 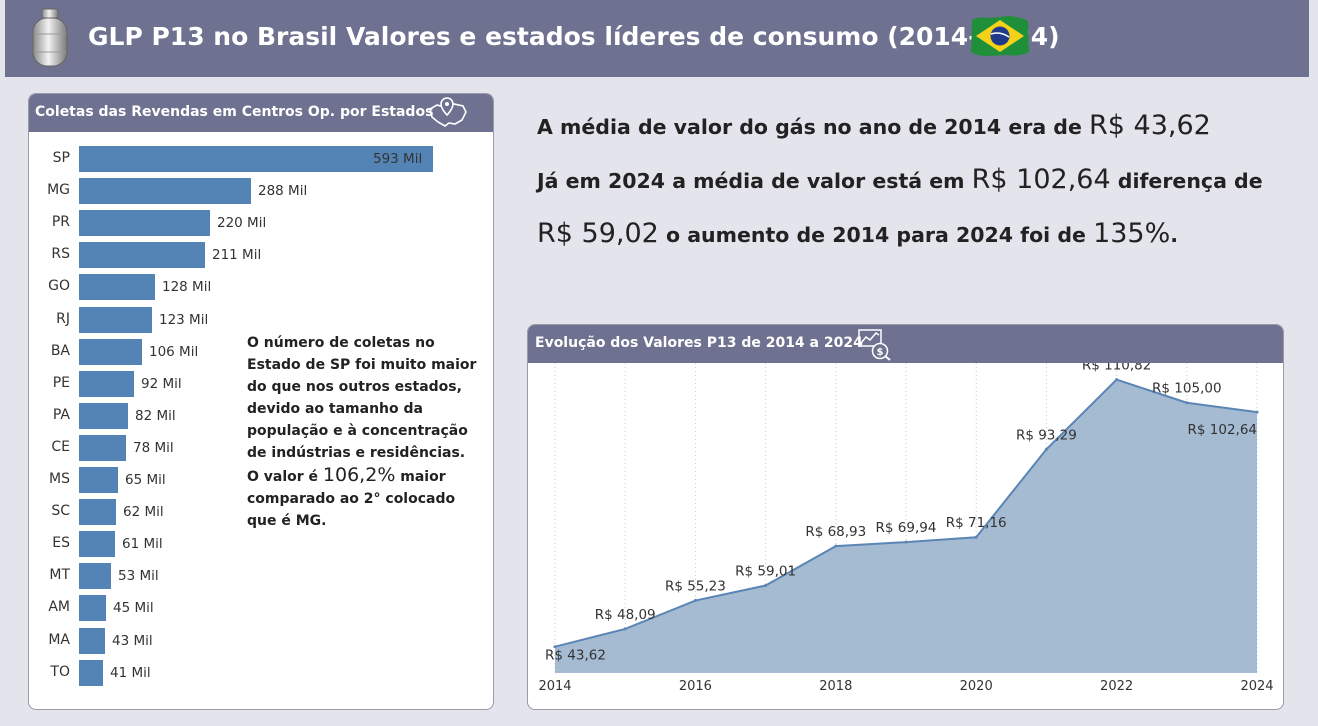 What do you see at coordinates (106, 383) in the screenshot?
I see `bar-pe` at bounding box center [106, 383].